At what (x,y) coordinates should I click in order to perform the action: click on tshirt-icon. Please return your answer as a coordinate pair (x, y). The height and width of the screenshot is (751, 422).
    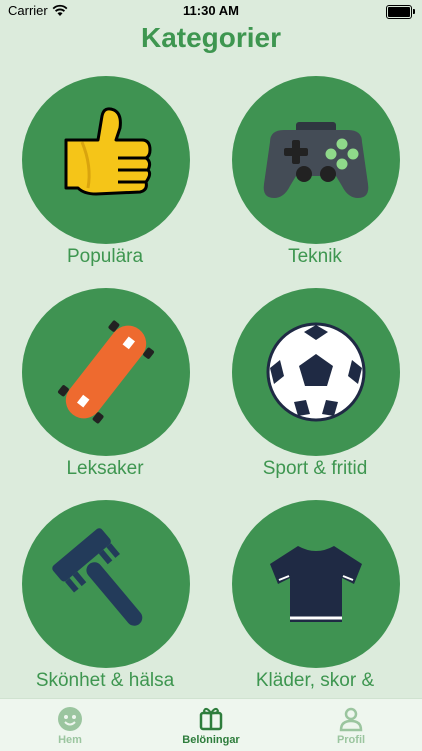
    Looking at the image, I should click on (316, 584).